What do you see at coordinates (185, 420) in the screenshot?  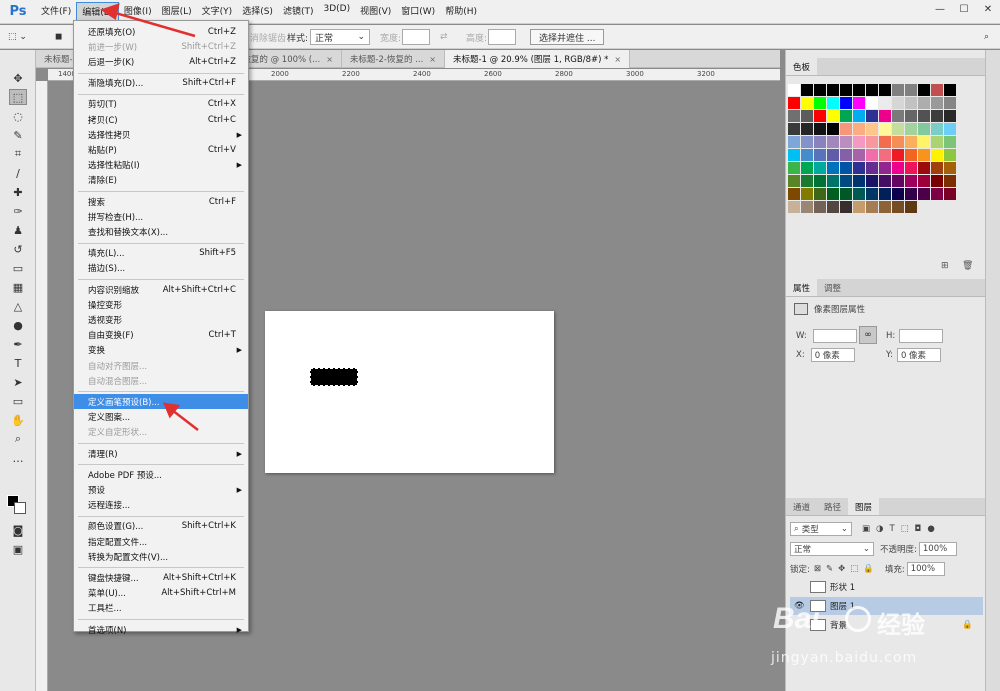 I see `arrow-to-define-brush` at bounding box center [185, 420].